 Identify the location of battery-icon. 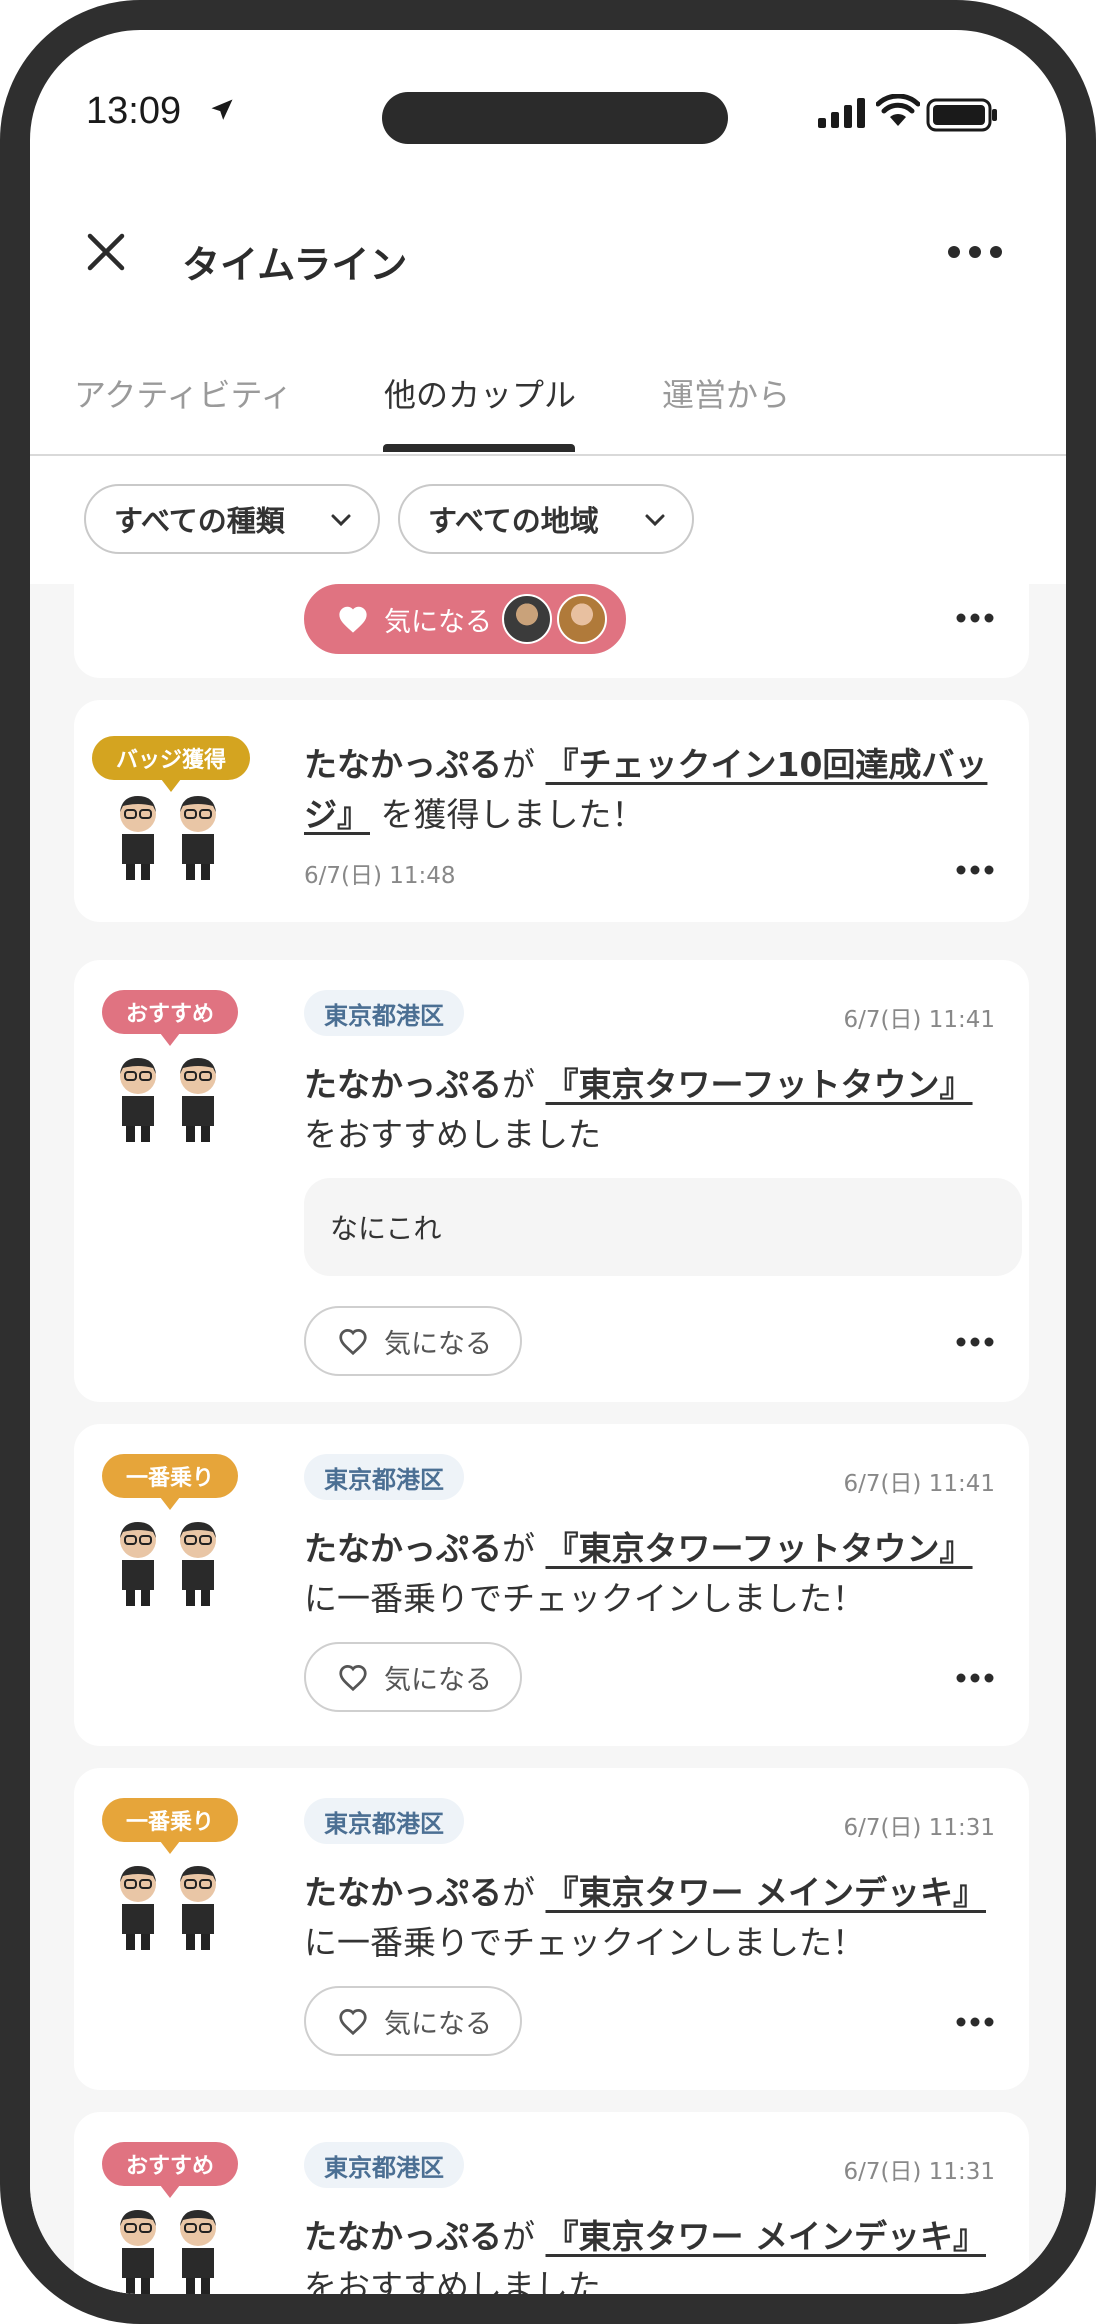
(962, 117).